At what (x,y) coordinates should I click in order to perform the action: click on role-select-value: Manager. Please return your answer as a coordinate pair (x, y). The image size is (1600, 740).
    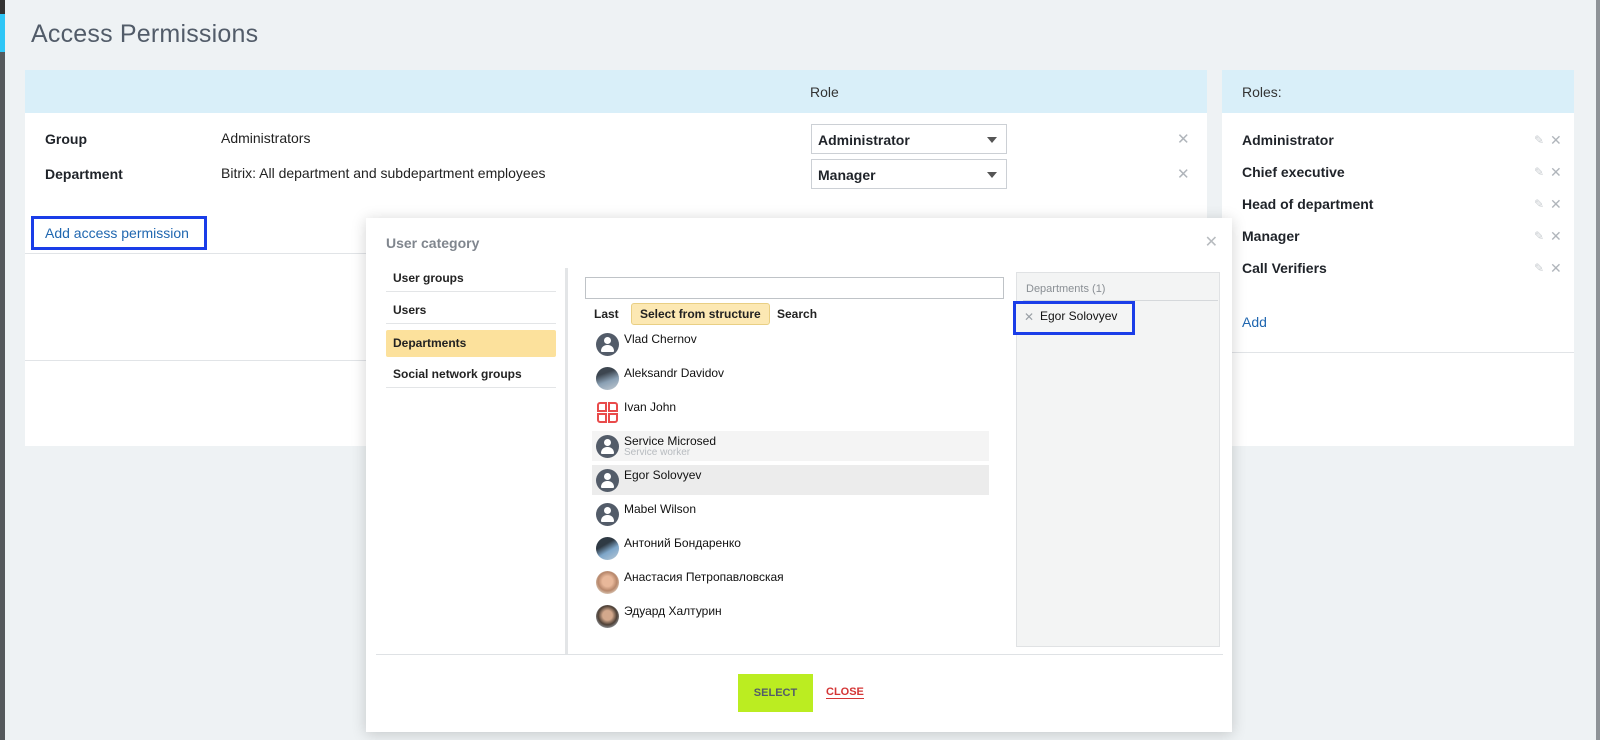
    Looking at the image, I should click on (847, 175).